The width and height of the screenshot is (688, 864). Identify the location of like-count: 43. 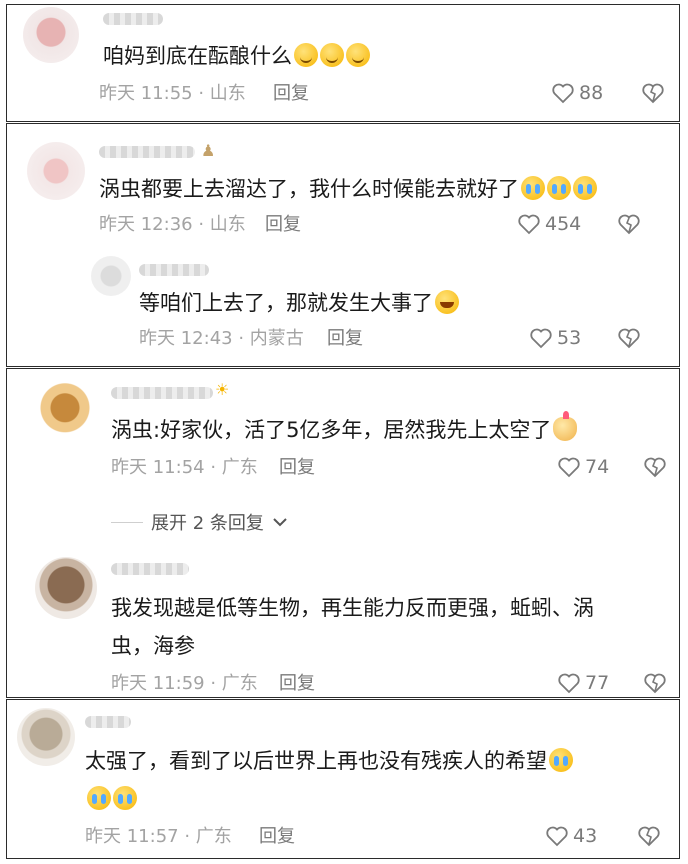
(585, 836).